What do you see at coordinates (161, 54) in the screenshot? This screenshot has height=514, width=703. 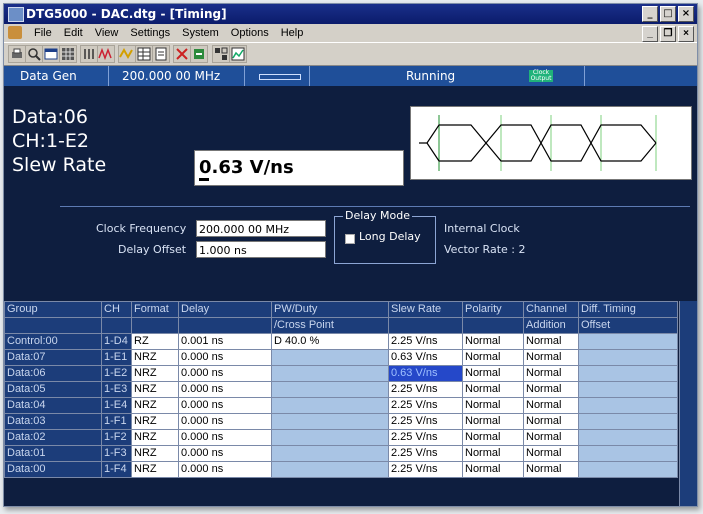 I see `doc-icon` at bounding box center [161, 54].